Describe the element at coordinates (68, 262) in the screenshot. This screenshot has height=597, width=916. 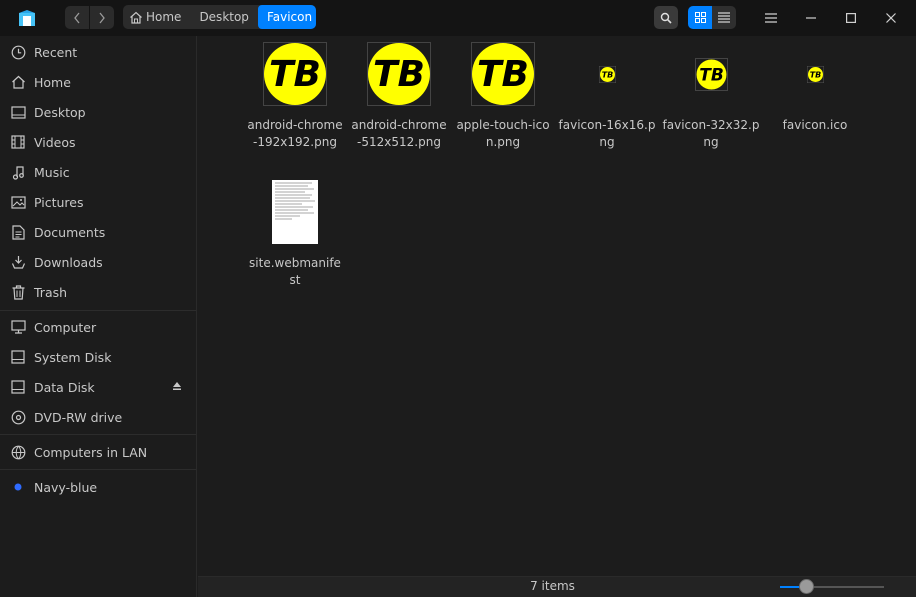
I see `sidebar-item-label: Downloads` at that location.